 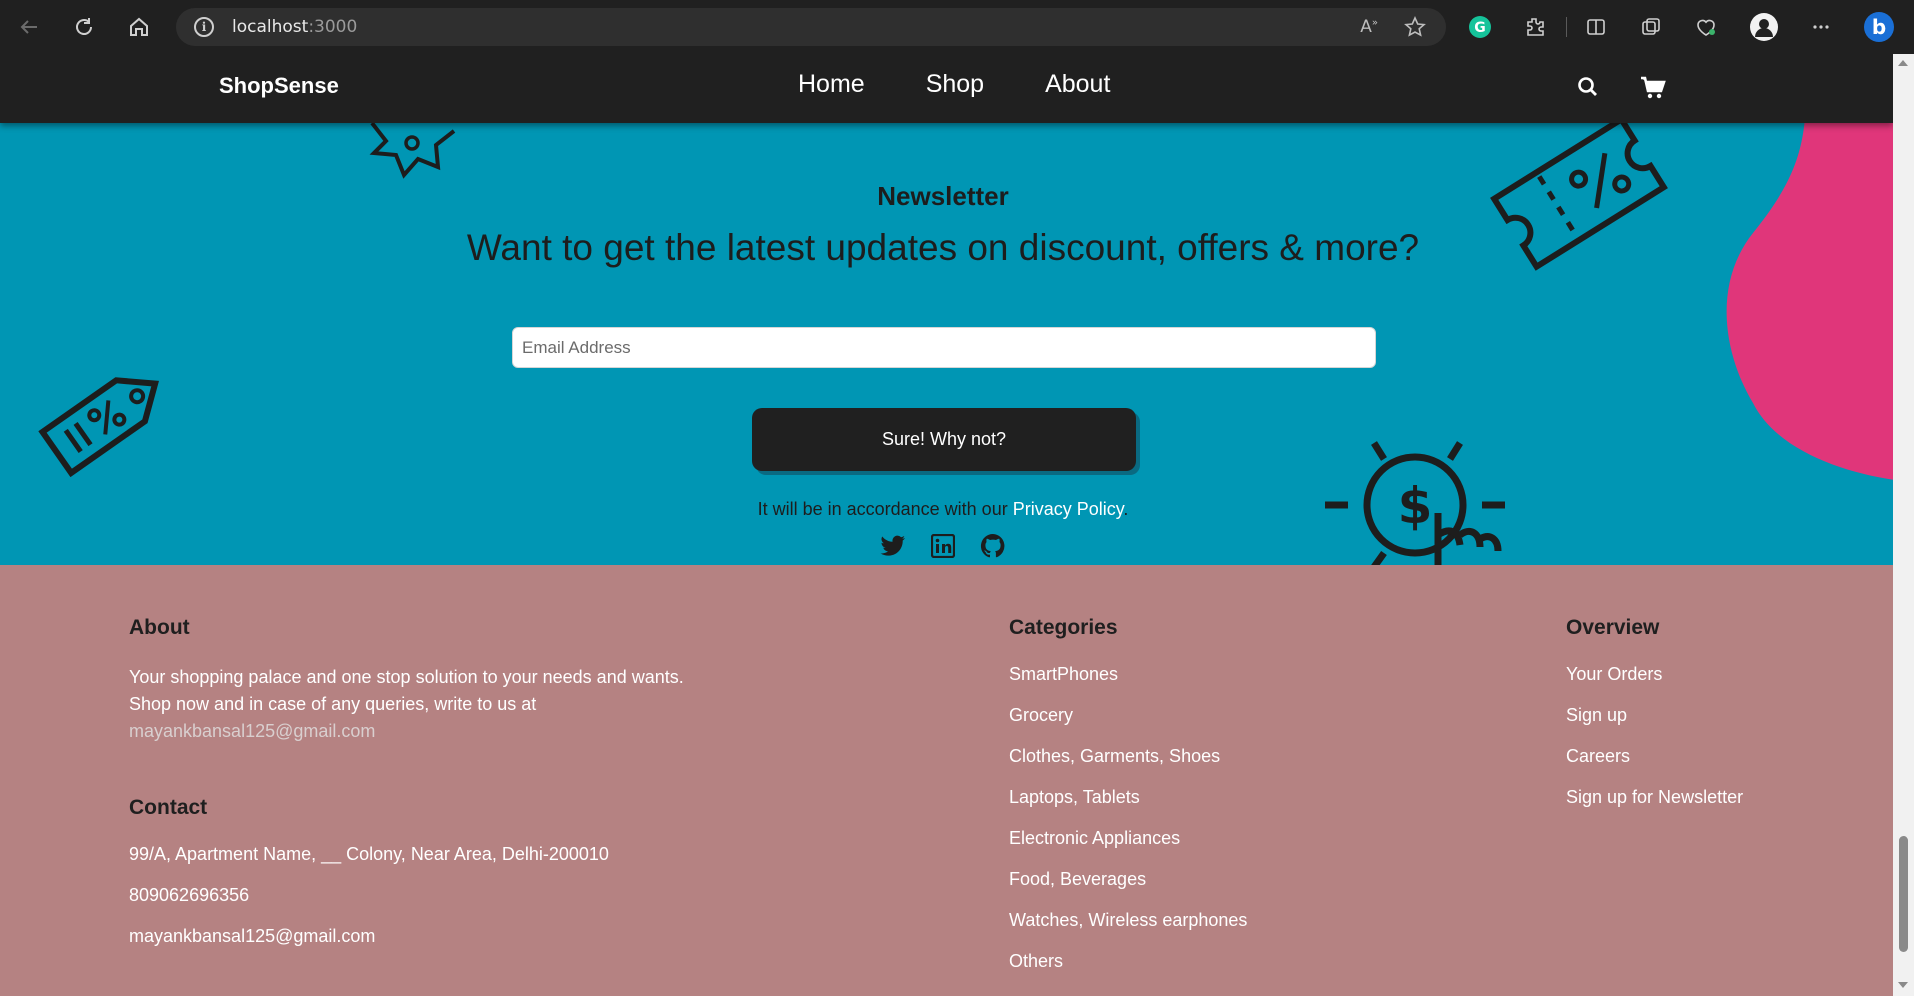 I want to click on overview-link: Sign up, so click(x=1716, y=725).